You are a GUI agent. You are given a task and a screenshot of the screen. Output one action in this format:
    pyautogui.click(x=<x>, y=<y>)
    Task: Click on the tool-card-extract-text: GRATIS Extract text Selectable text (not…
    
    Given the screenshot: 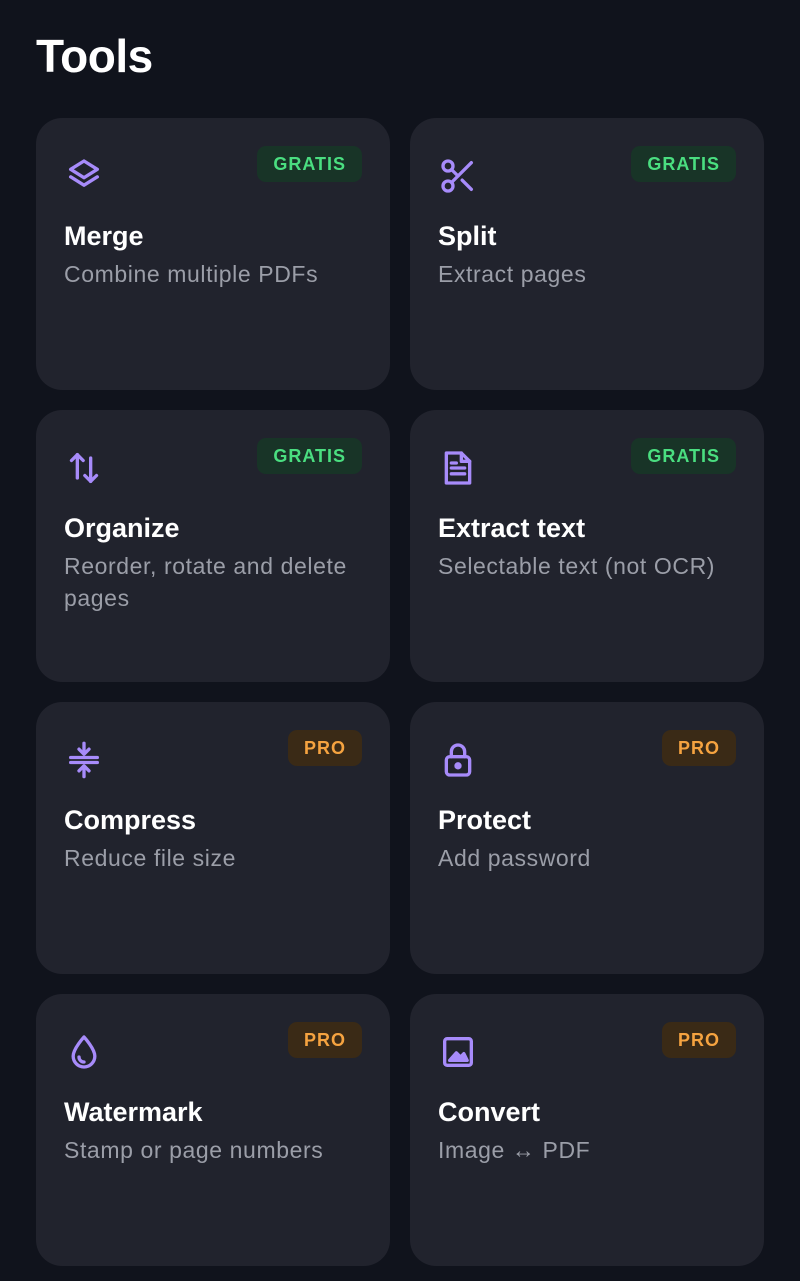 What is the action you would take?
    pyautogui.click(x=587, y=546)
    